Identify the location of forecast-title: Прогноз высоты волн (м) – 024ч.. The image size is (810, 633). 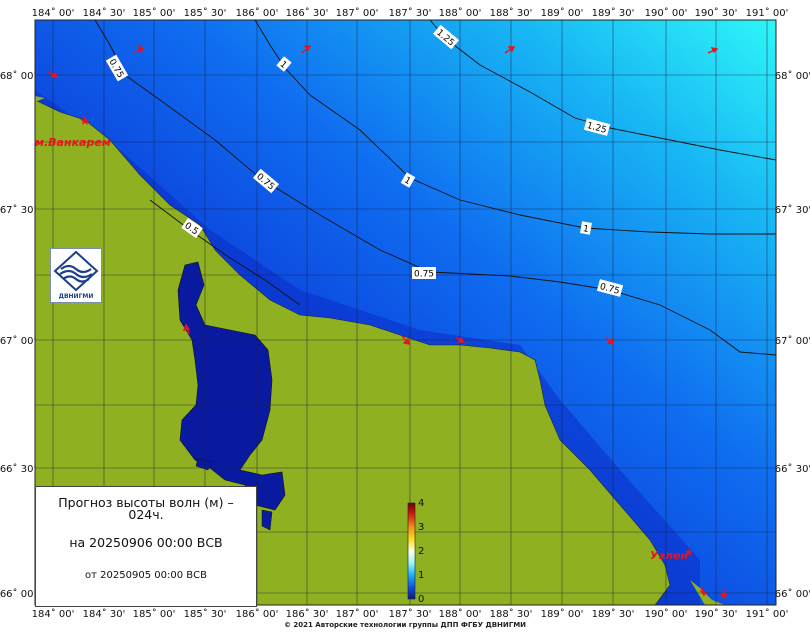
(146, 508).